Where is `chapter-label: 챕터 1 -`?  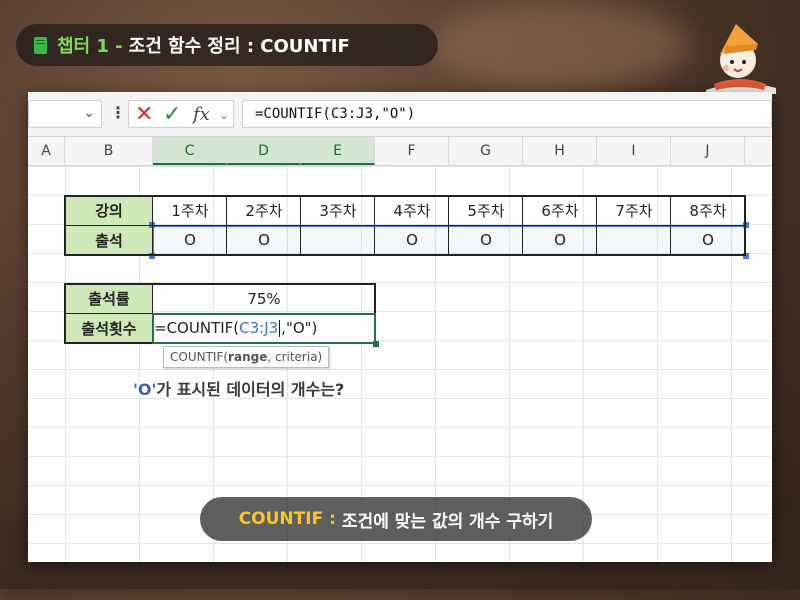
chapter-label: 챕터 1 - is located at coordinates (90, 46).